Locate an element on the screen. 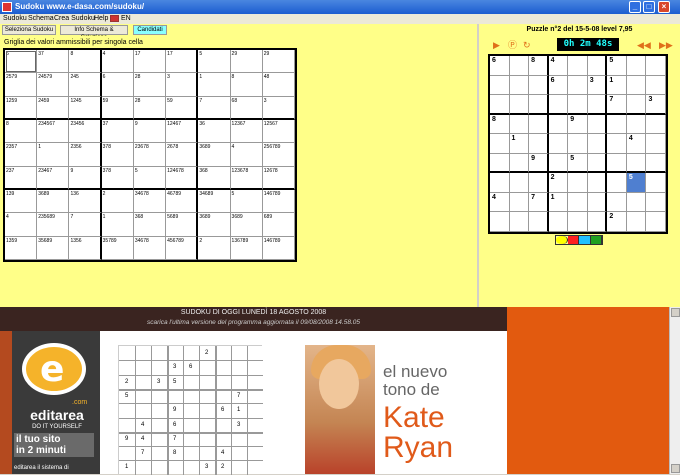  candidate-cell: 1 is located at coordinates (53, 155).